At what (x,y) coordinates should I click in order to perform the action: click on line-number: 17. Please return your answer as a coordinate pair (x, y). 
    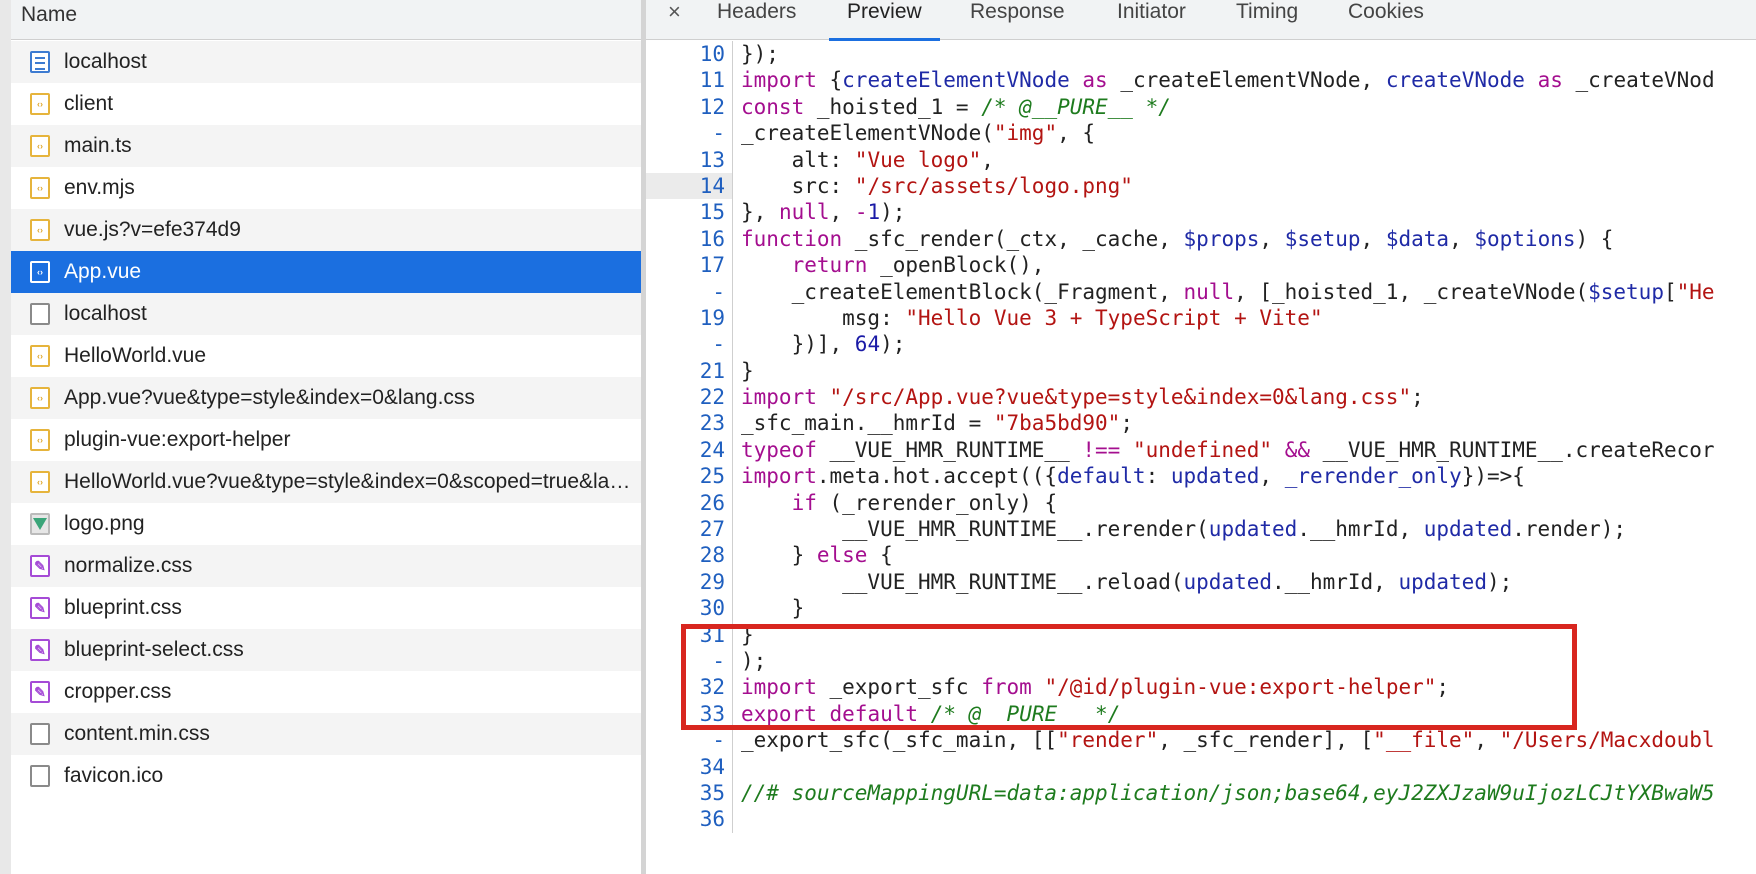
    Looking at the image, I should click on (689, 265).